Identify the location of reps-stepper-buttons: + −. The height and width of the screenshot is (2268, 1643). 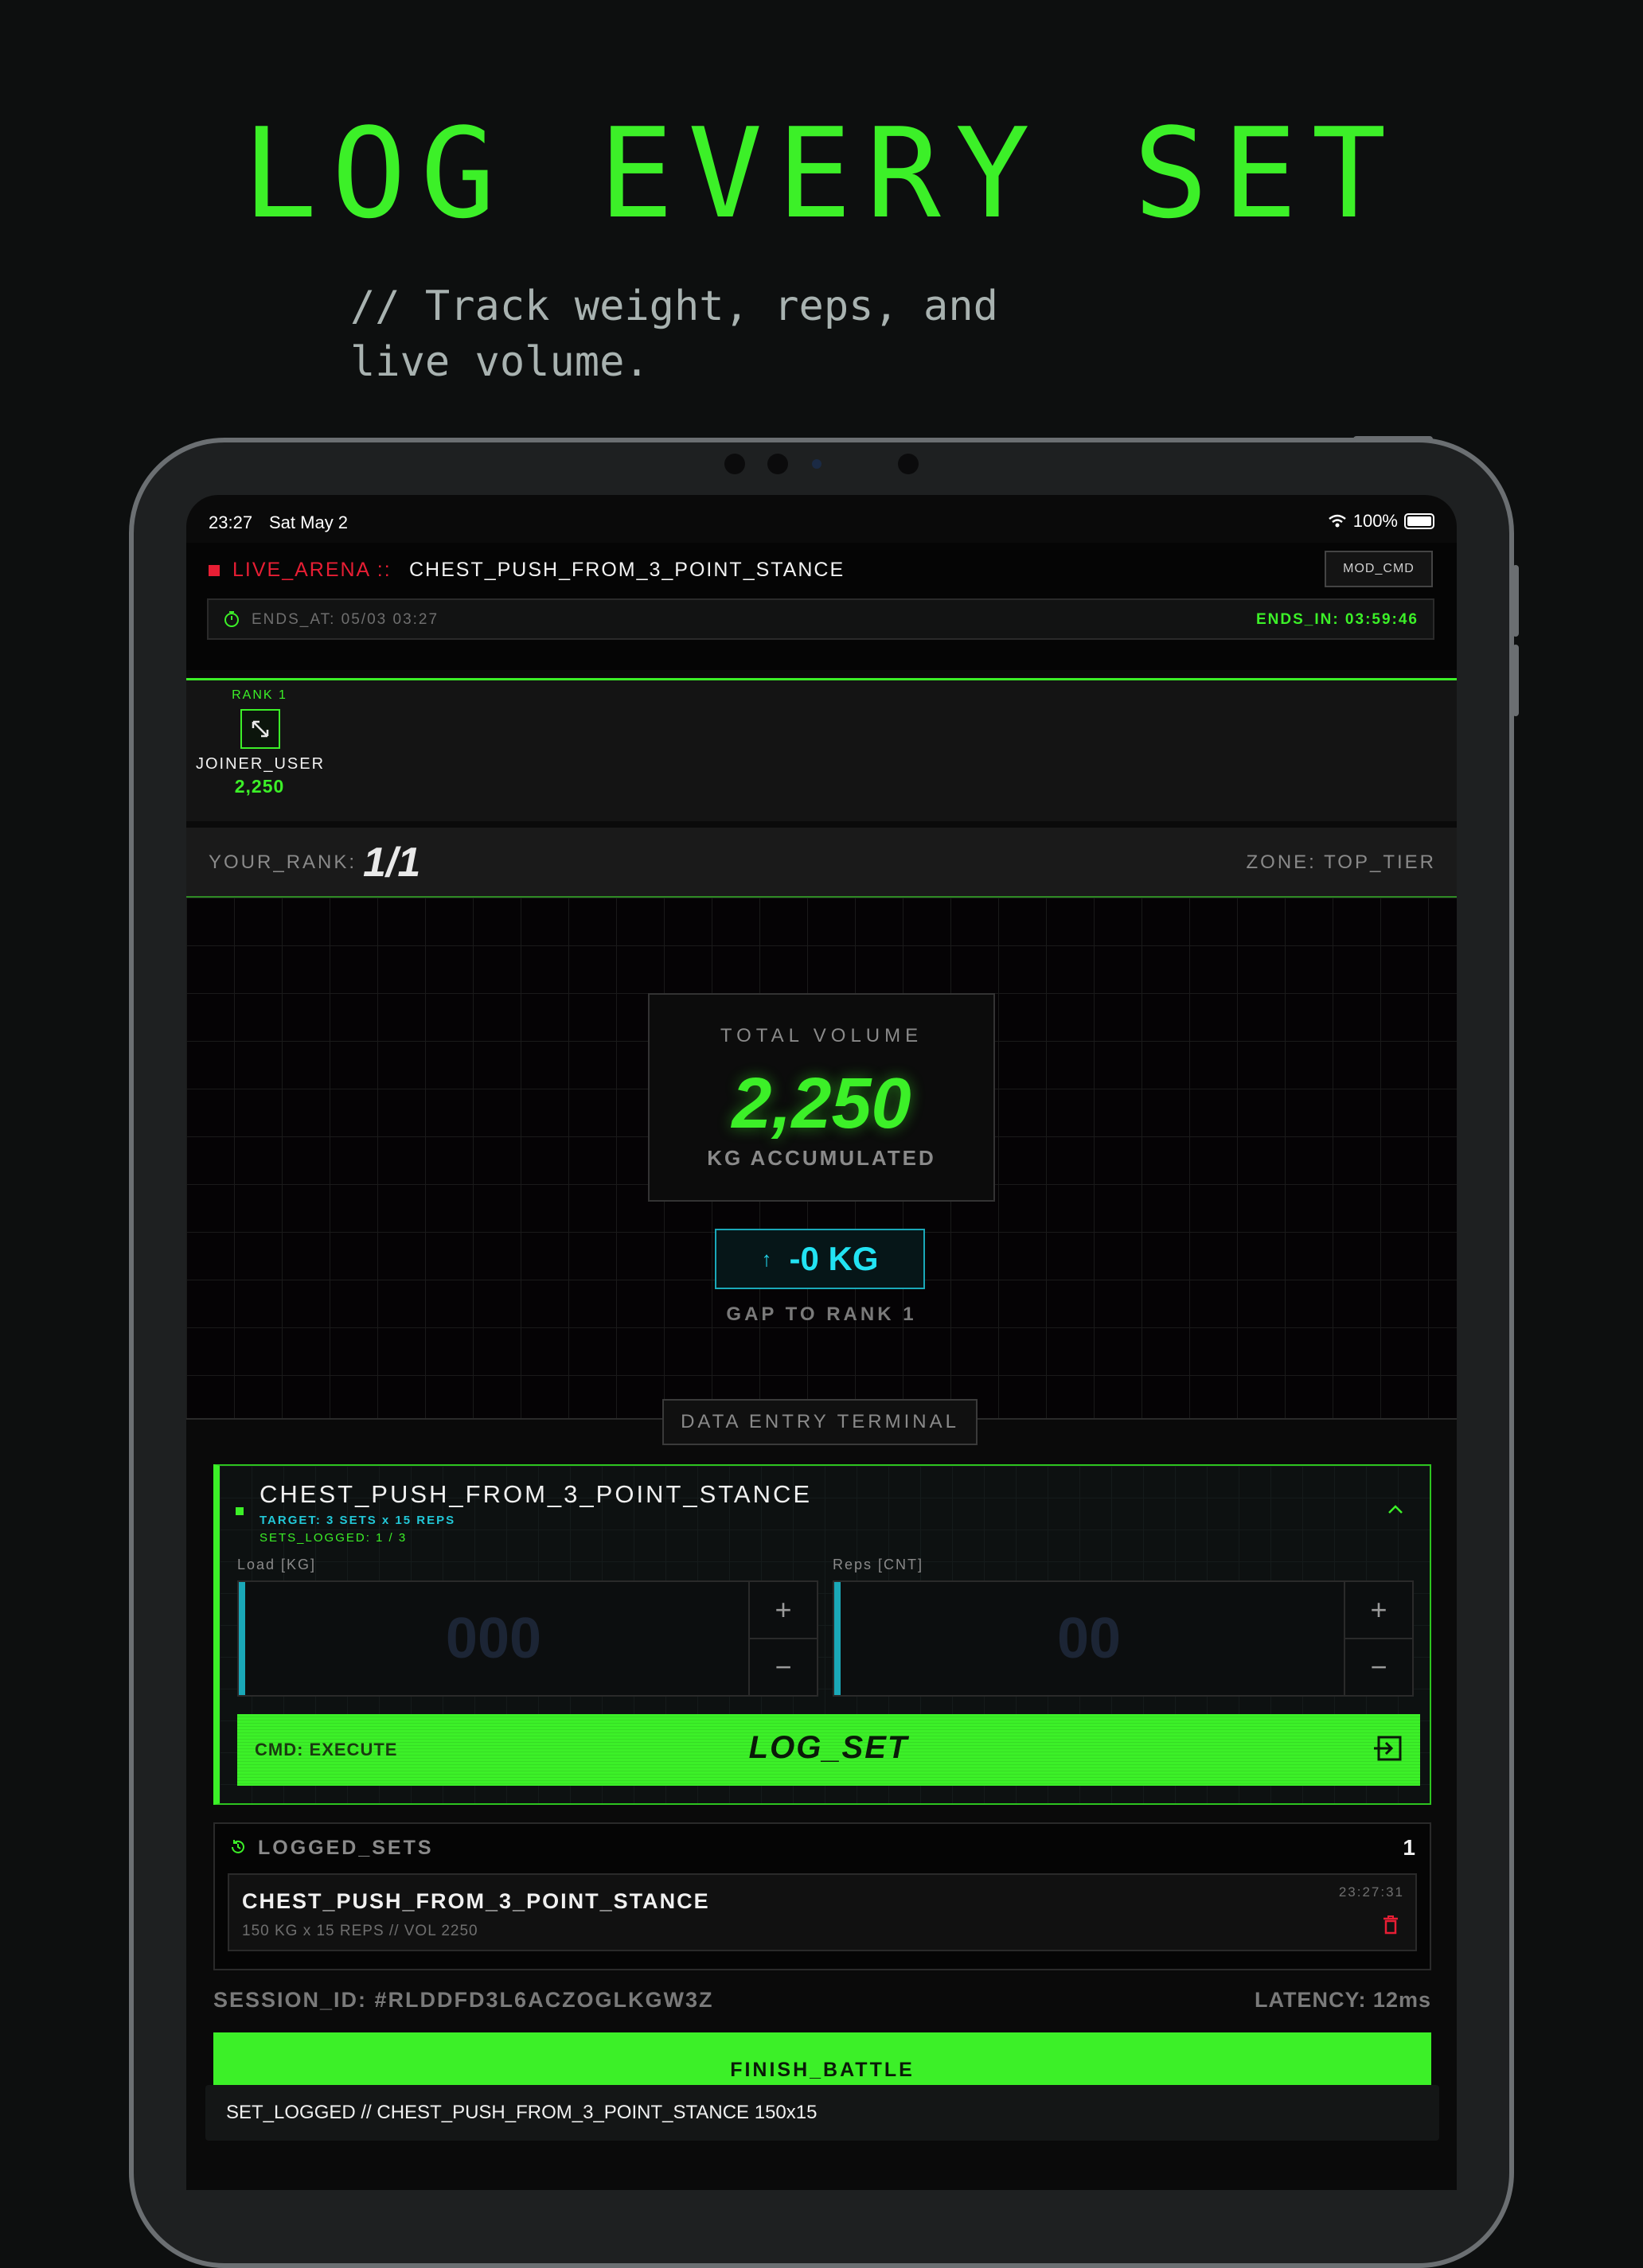
(1378, 1638).